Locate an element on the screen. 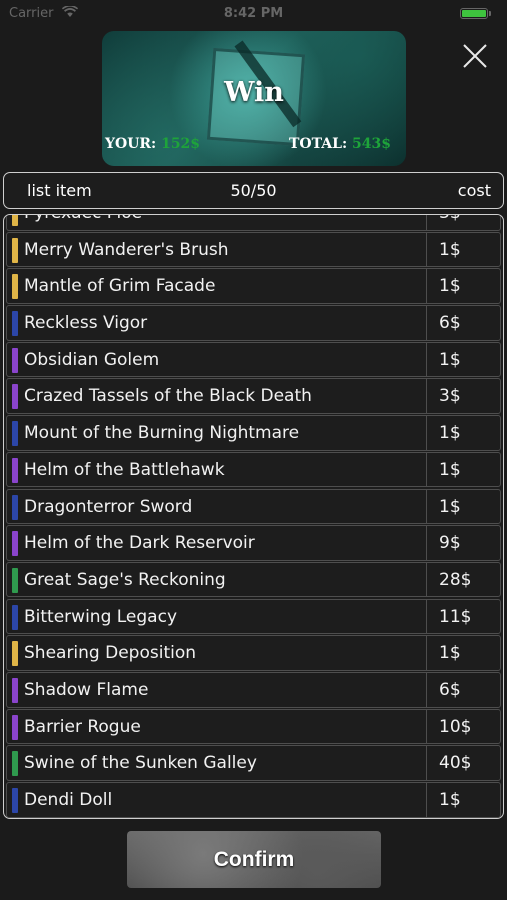 This screenshot has height=900, width=507. win-banner: Win YOUR: 152$ TOTAL: 543$ is located at coordinates (254, 98).